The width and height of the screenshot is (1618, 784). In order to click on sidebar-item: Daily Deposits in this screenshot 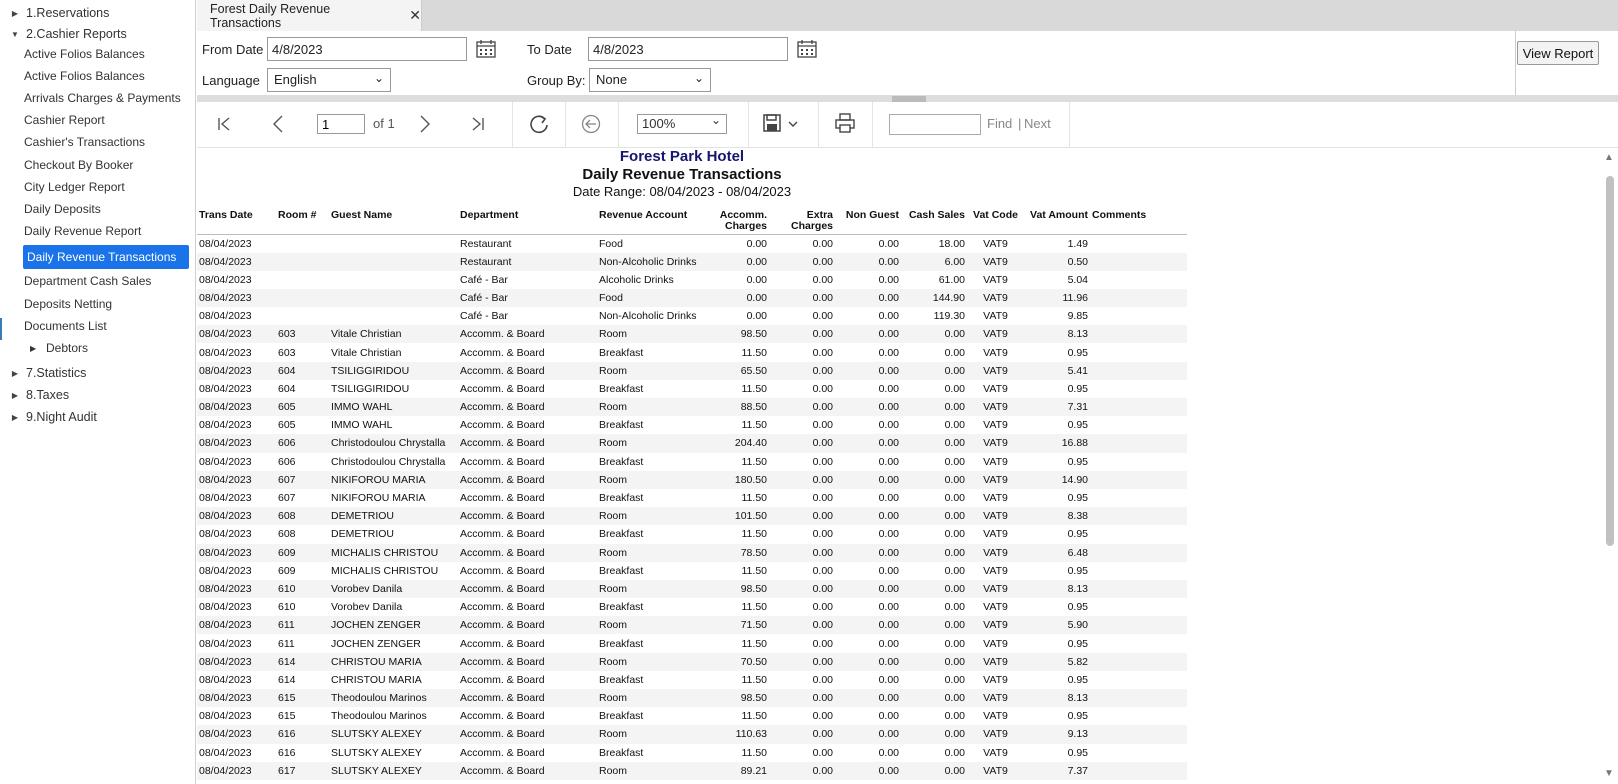, I will do `click(62, 209)`.